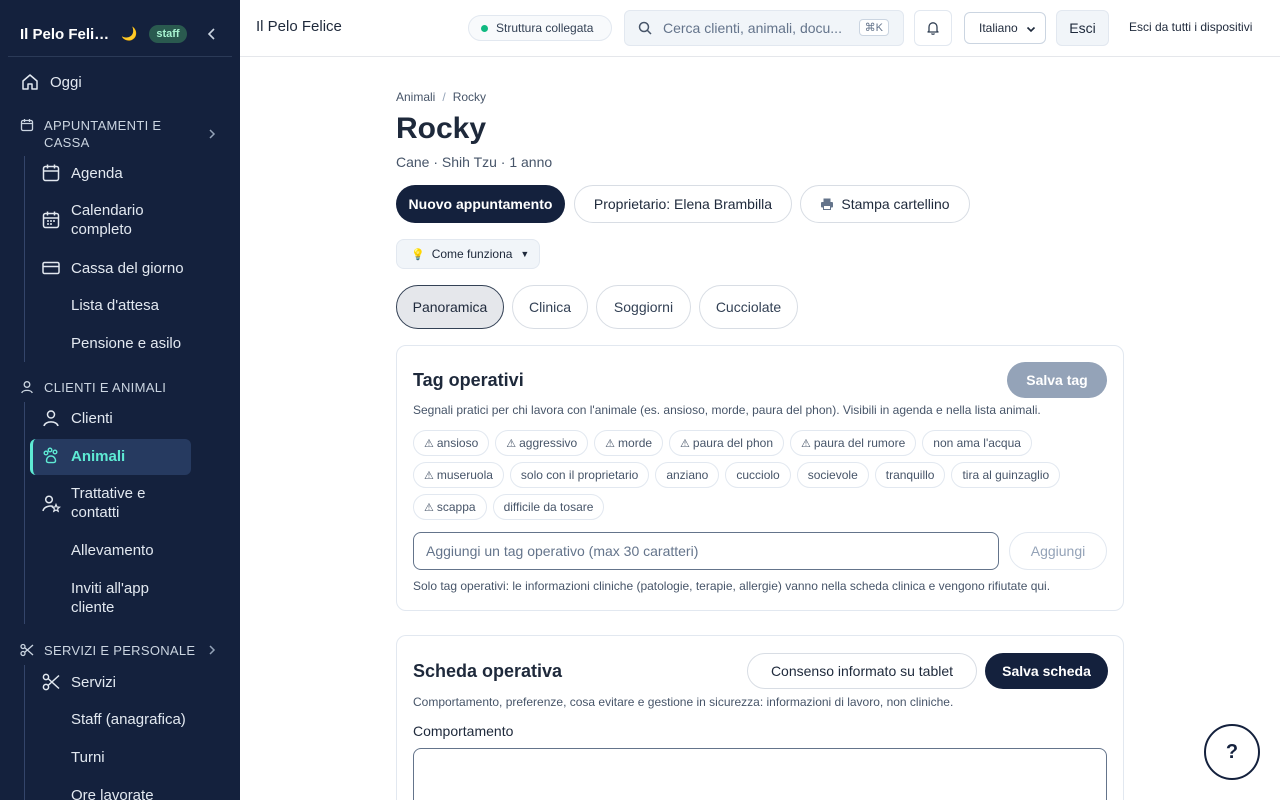  I want to click on sidebar-item-label: Clienti, so click(92, 418).